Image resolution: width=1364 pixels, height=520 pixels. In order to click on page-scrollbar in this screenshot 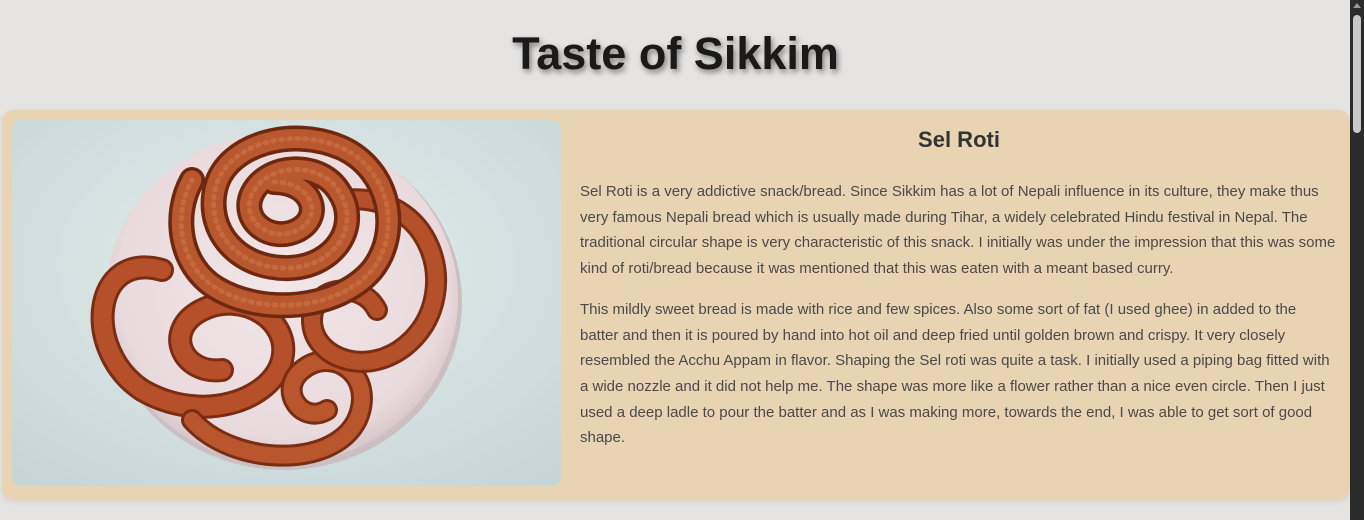, I will do `click(1357, 260)`.